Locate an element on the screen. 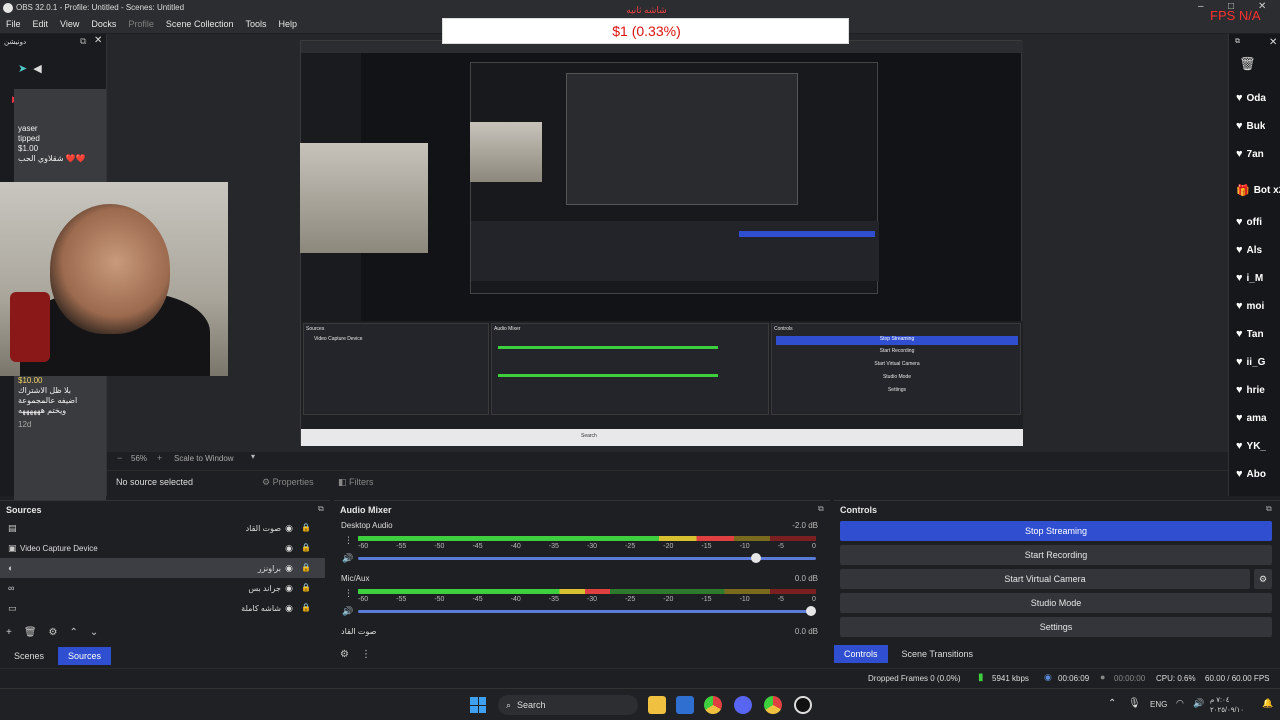 The image size is (1280, 720). mixer-menu-icon: ⋮ is located at coordinates (366, 654).